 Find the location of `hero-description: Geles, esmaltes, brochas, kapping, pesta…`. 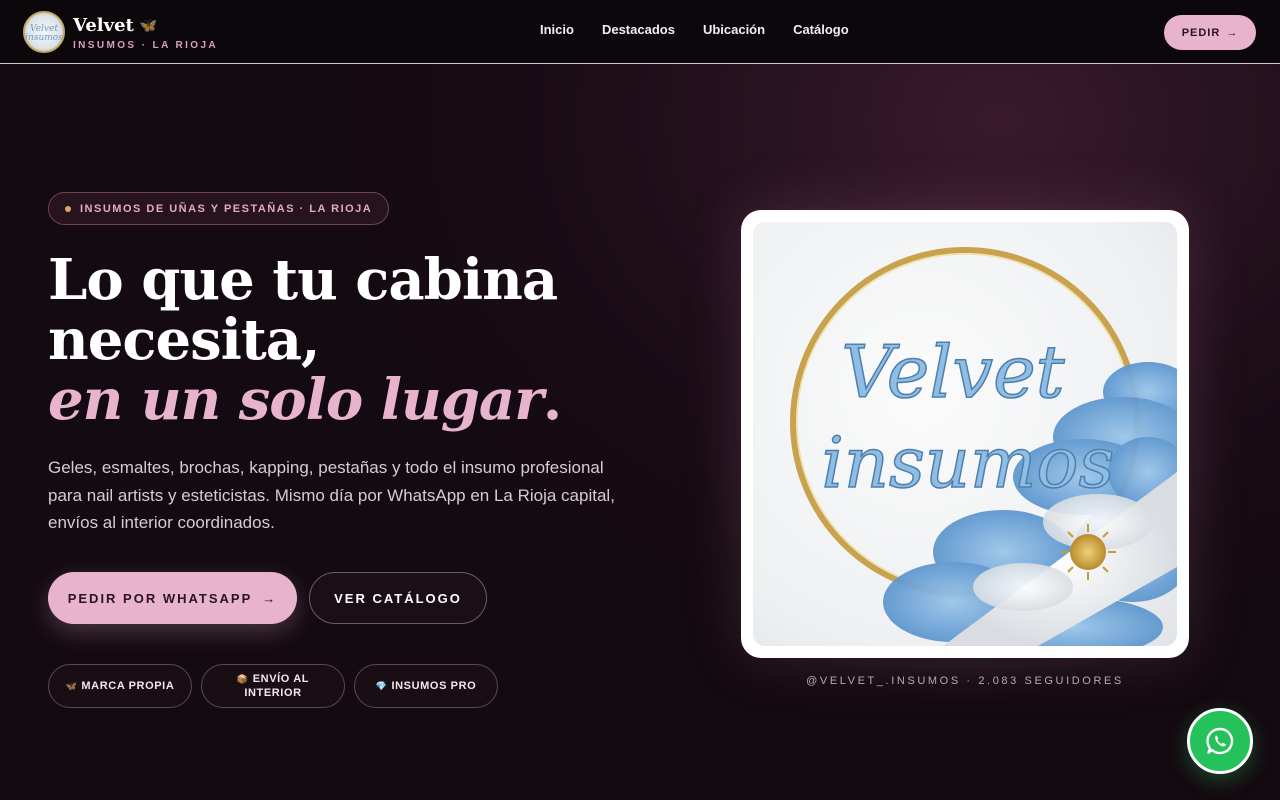

hero-description: Geles, esmaltes, brochas, kapping, pesta… is located at coordinates (331, 495).